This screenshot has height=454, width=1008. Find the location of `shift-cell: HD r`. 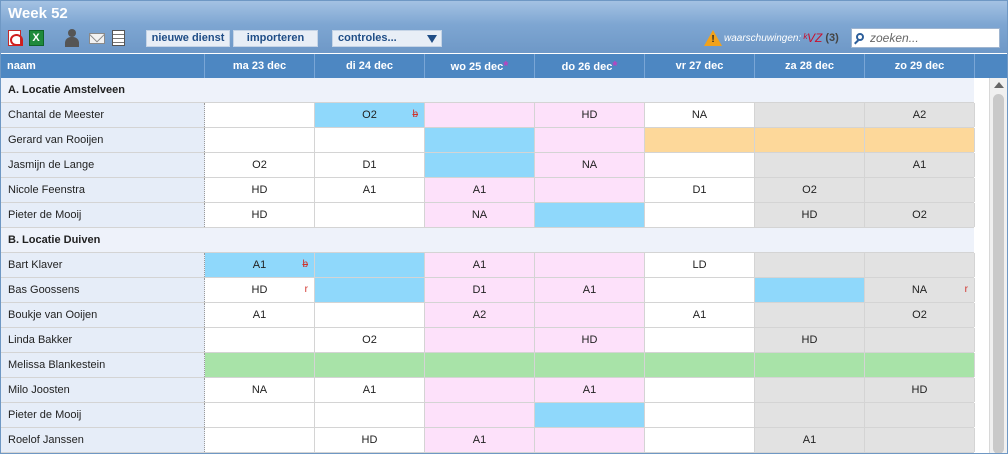

shift-cell: HD r is located at coordinates (260, 290).